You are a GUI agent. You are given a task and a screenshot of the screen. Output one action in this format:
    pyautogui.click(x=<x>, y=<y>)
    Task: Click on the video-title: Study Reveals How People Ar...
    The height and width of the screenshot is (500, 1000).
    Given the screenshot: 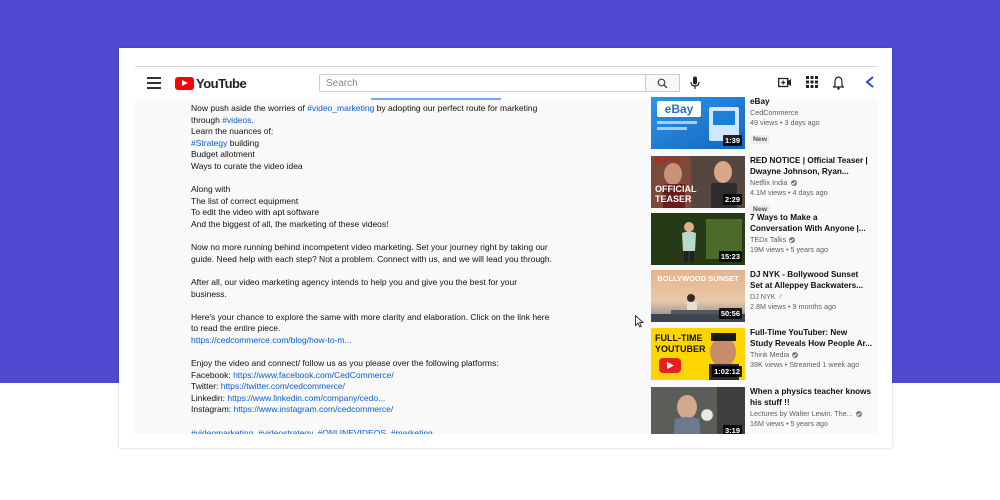 What is the action you would take?
    pyautogui.click(x=813, y=344)
    